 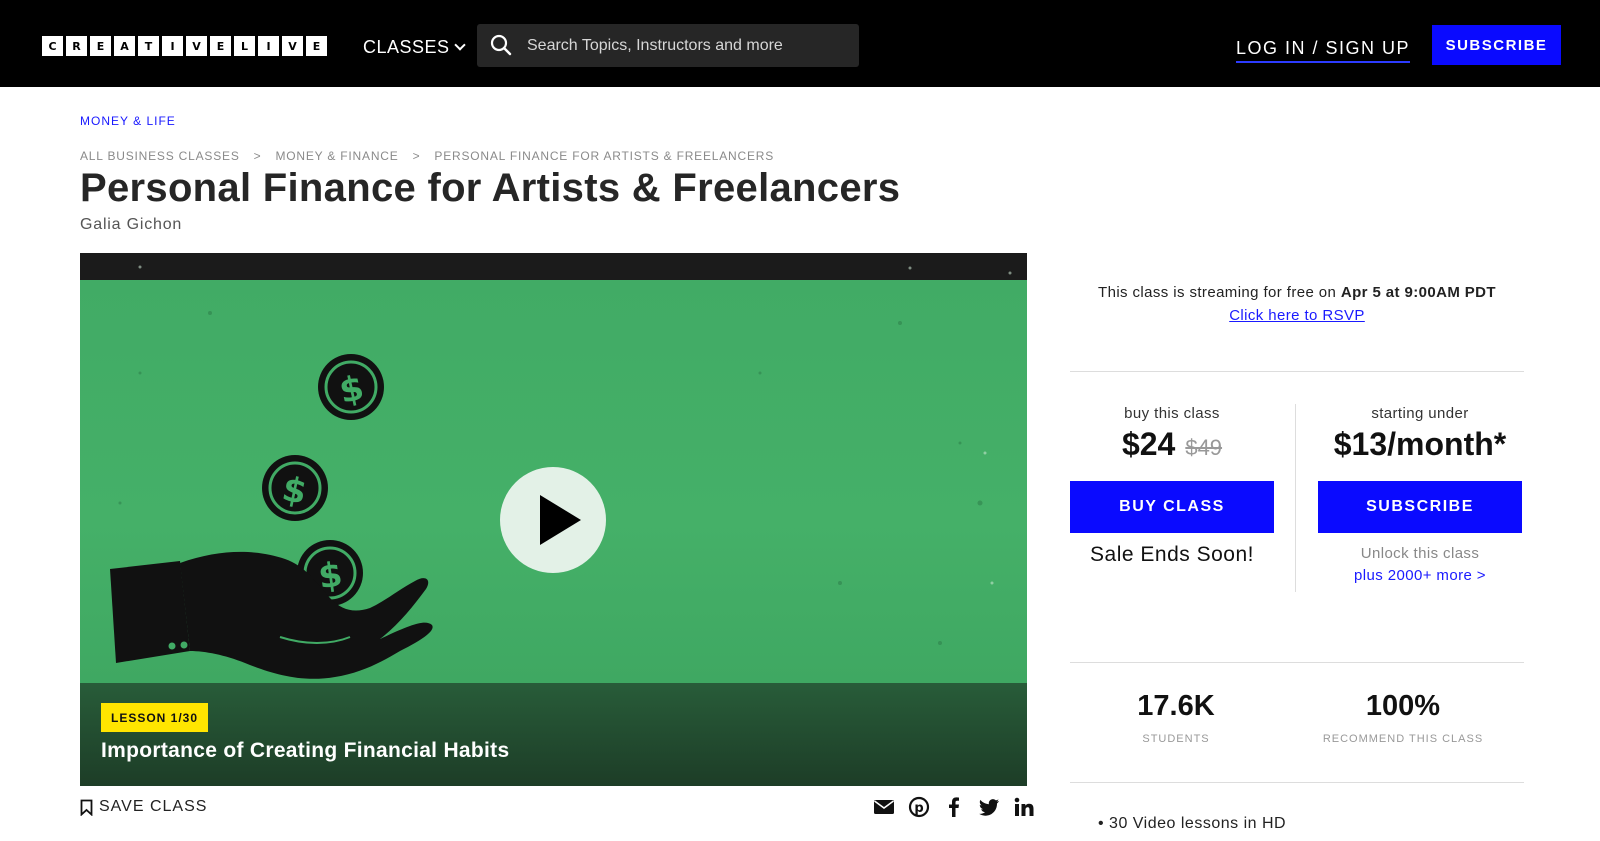 I want to click on breadcrumb-item: MONEY & FINANCE, so click(x=336, y=156).